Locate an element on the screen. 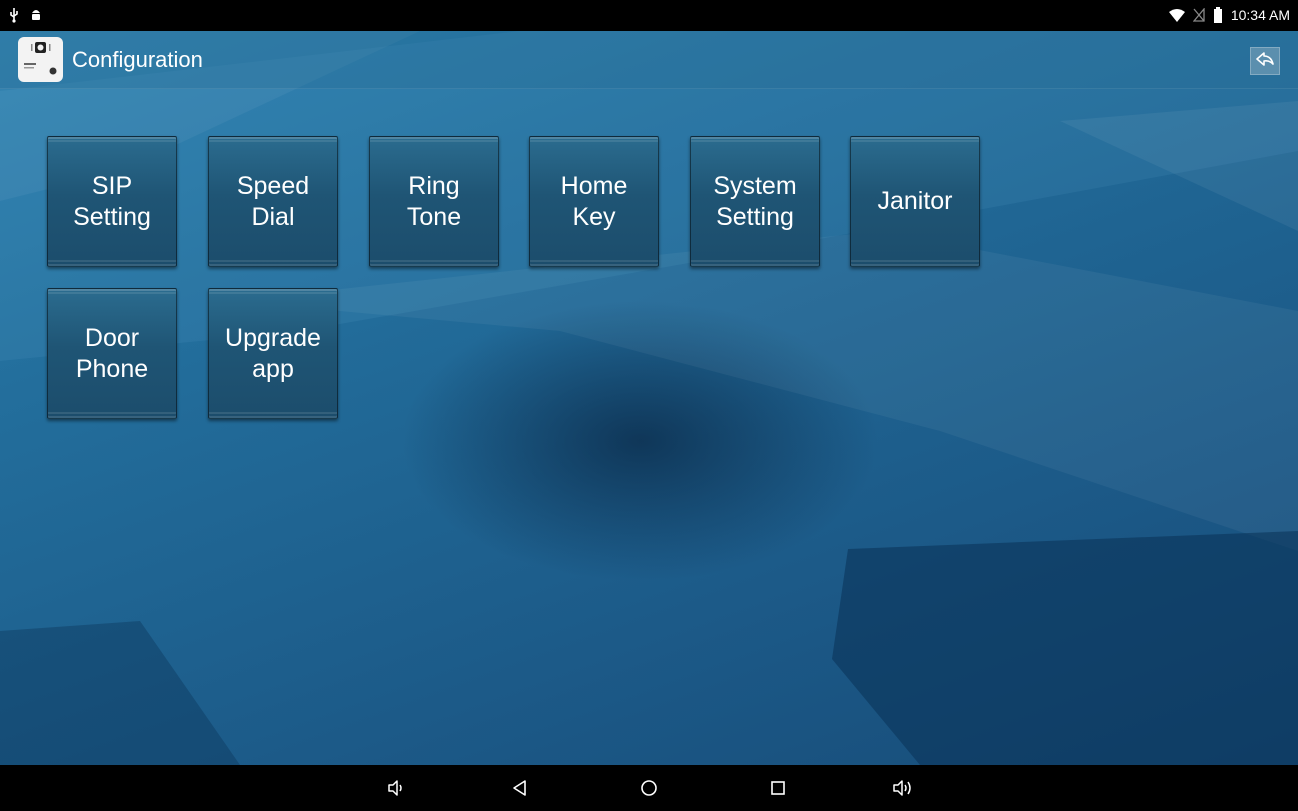 The width and height of the screenshot is (1298, 811). nav-home-button is located at coordinates (649, 788).